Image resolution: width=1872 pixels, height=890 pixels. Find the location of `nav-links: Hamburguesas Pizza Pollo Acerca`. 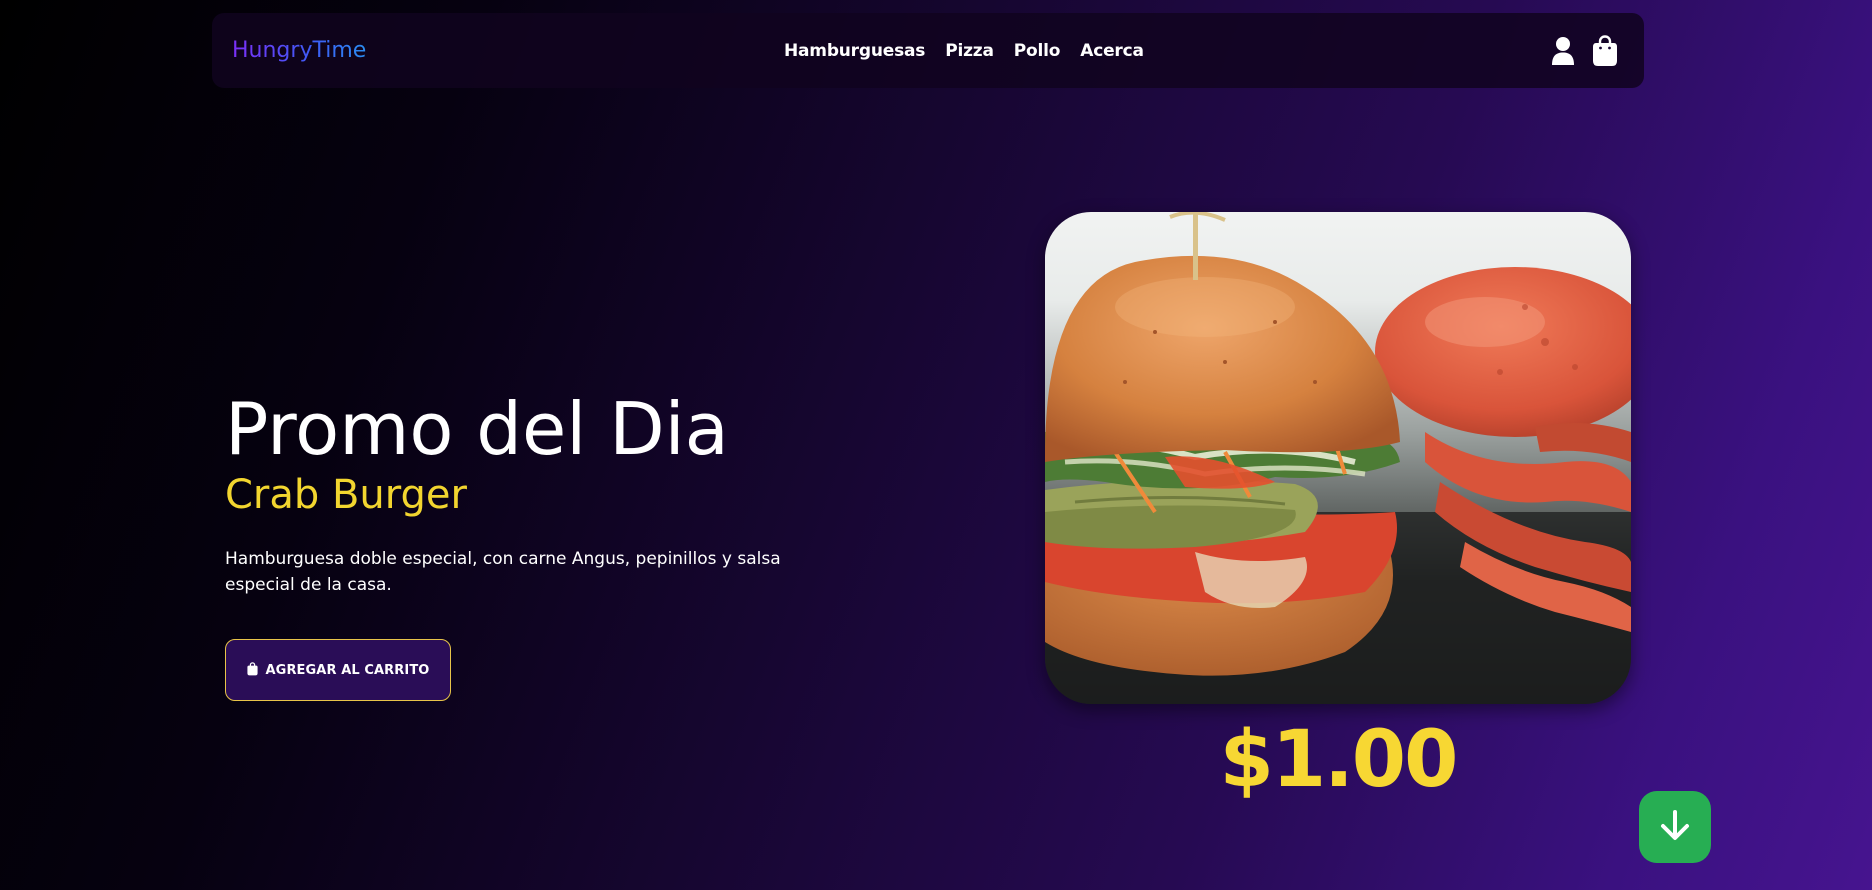

nav-links: Hamburguesas Pizza Pollo Acerca is located at coordinates (964, 50).